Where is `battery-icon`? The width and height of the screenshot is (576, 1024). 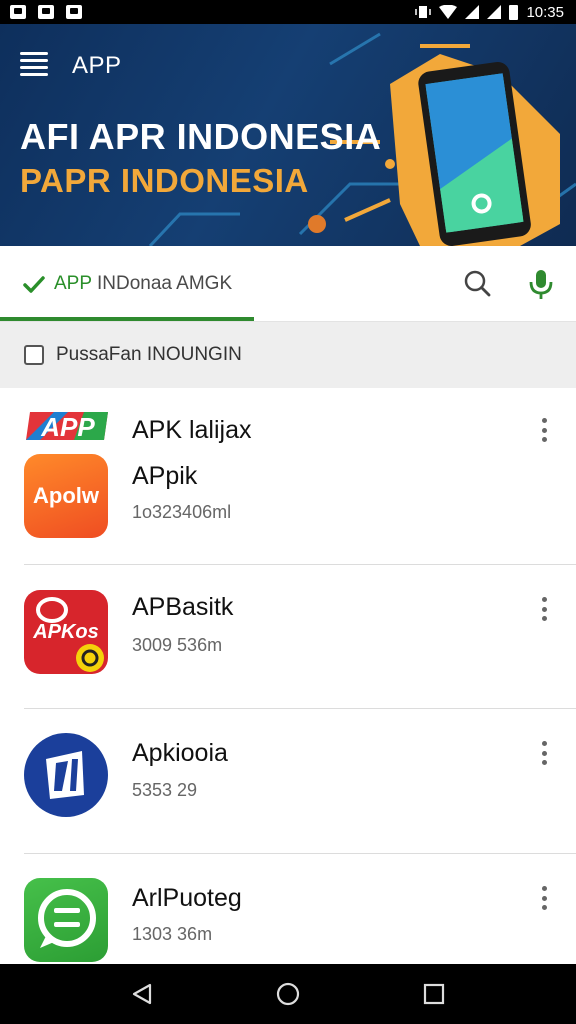
battery-icon is located at coordinates (514, 12).